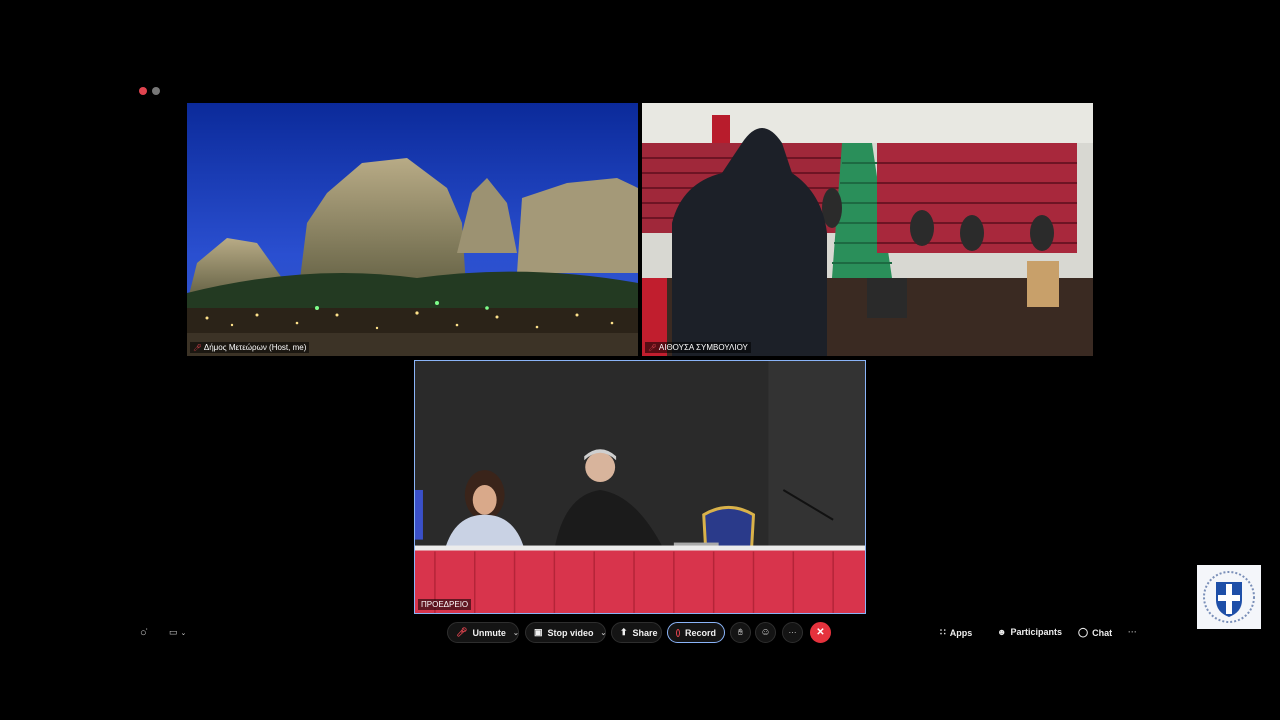 The width and height of the screenshot is (1280, 720). What do you see at coordinates (700, 632) in the screenshot?
I see `record-label: Record` at bounding box center [700, 632].